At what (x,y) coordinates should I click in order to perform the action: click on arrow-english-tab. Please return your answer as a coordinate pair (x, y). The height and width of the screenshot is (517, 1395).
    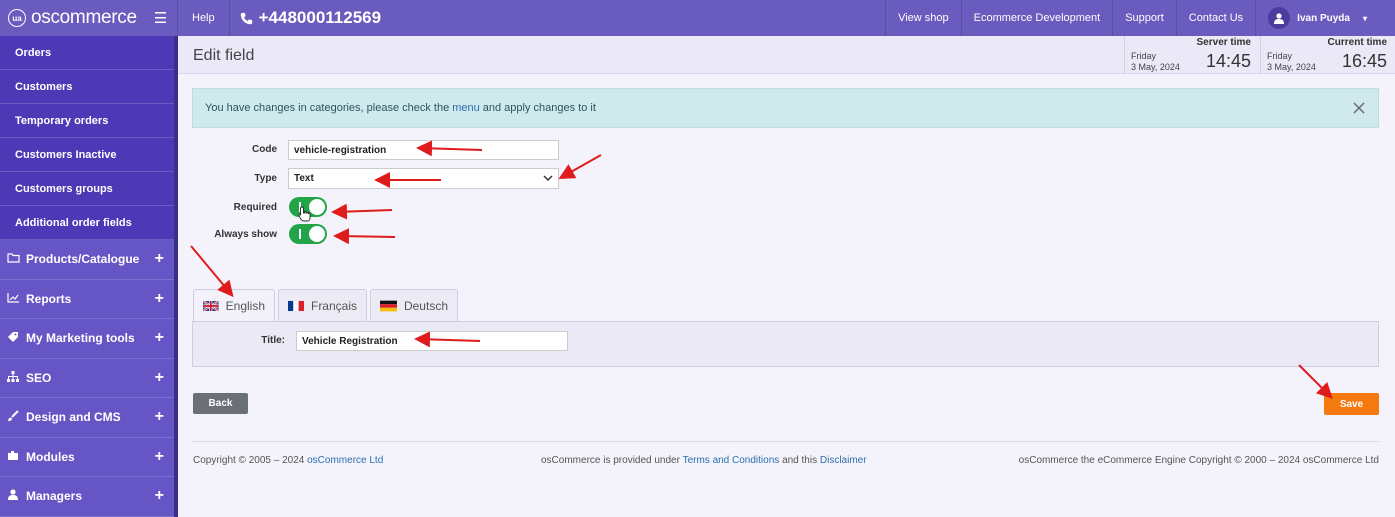
    Looking at the image, I should click on (212, 271).